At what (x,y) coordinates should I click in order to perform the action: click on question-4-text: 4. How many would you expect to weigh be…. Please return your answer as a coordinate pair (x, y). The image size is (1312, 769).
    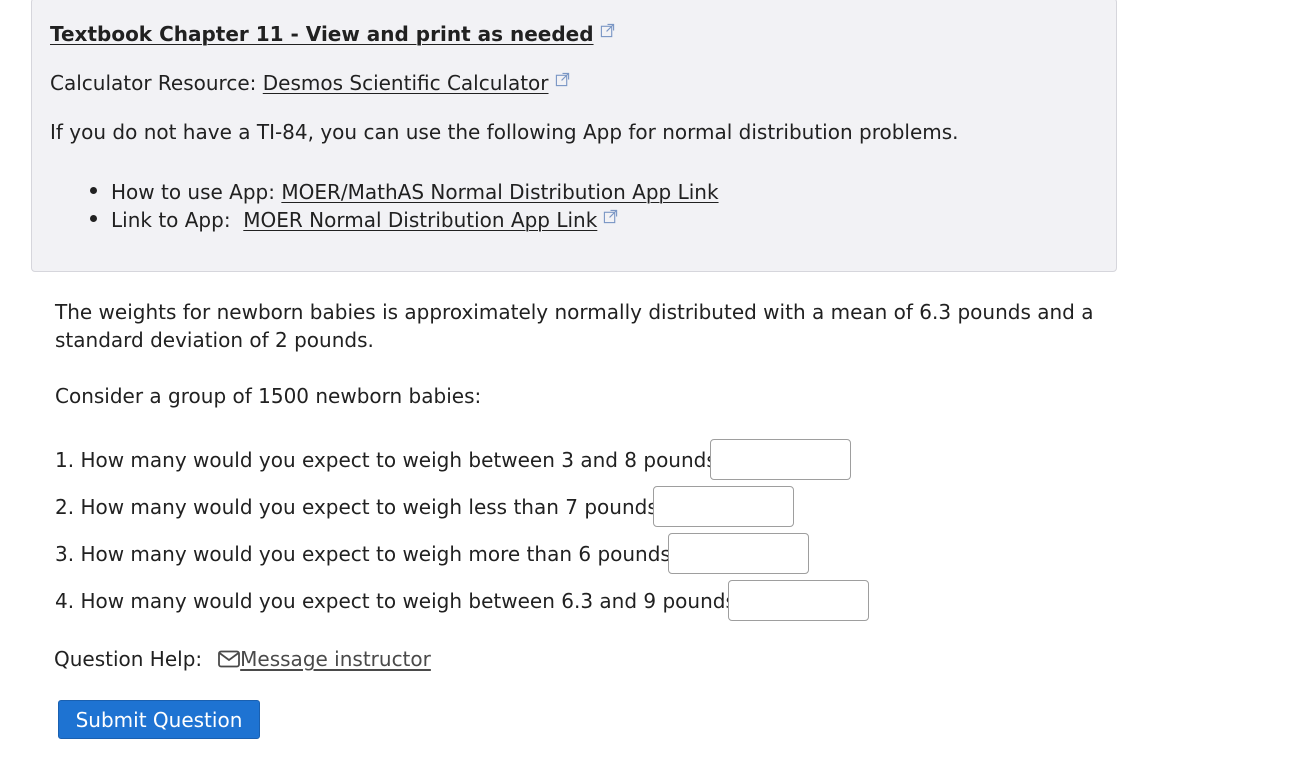
    Looking at the image, I should click on (401, 601).